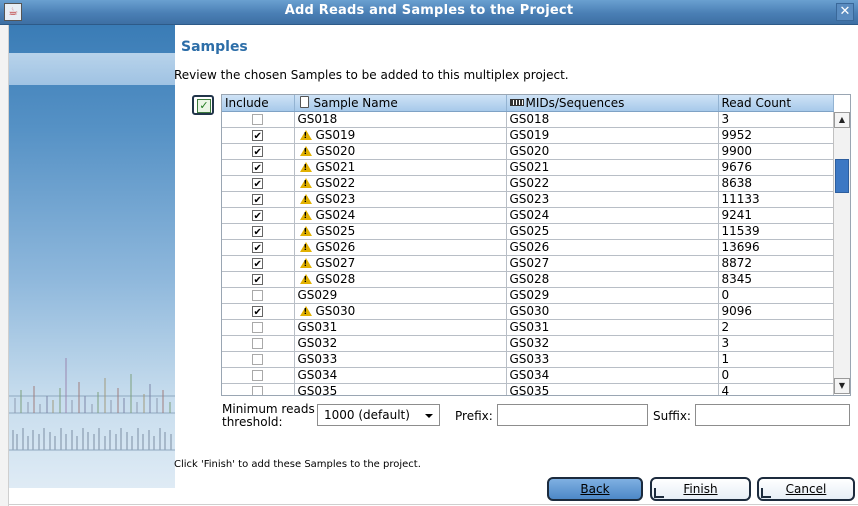  I want to click on table-row: ✔GS027GS0278872, so click(528, 263).